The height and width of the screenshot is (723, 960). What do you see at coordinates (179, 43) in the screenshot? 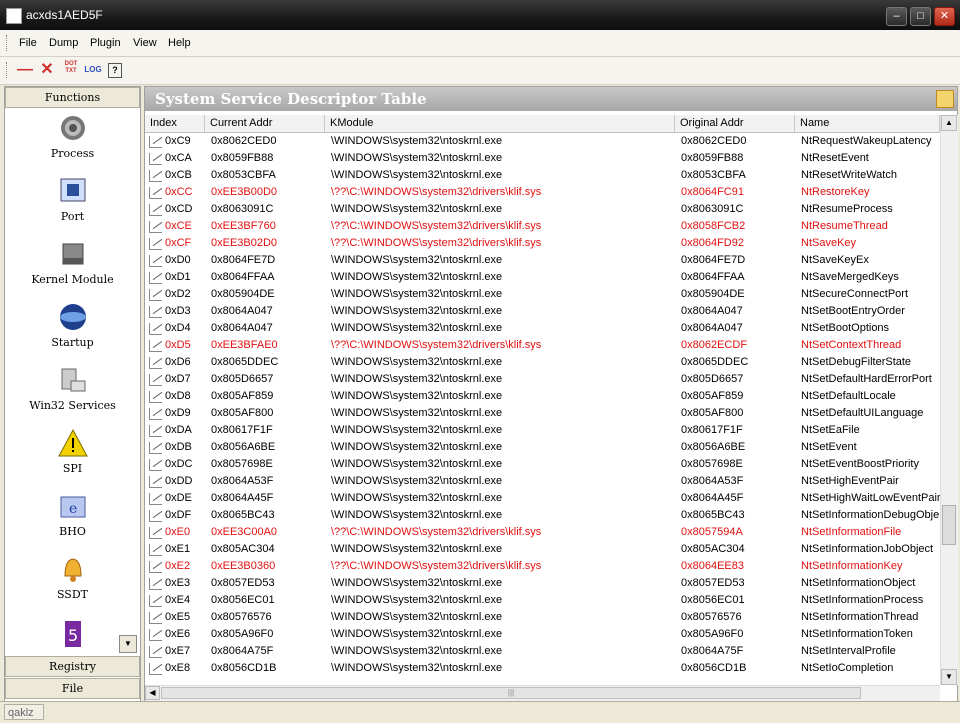
I see `menu-help: Help` at bounding box center [179, 43].